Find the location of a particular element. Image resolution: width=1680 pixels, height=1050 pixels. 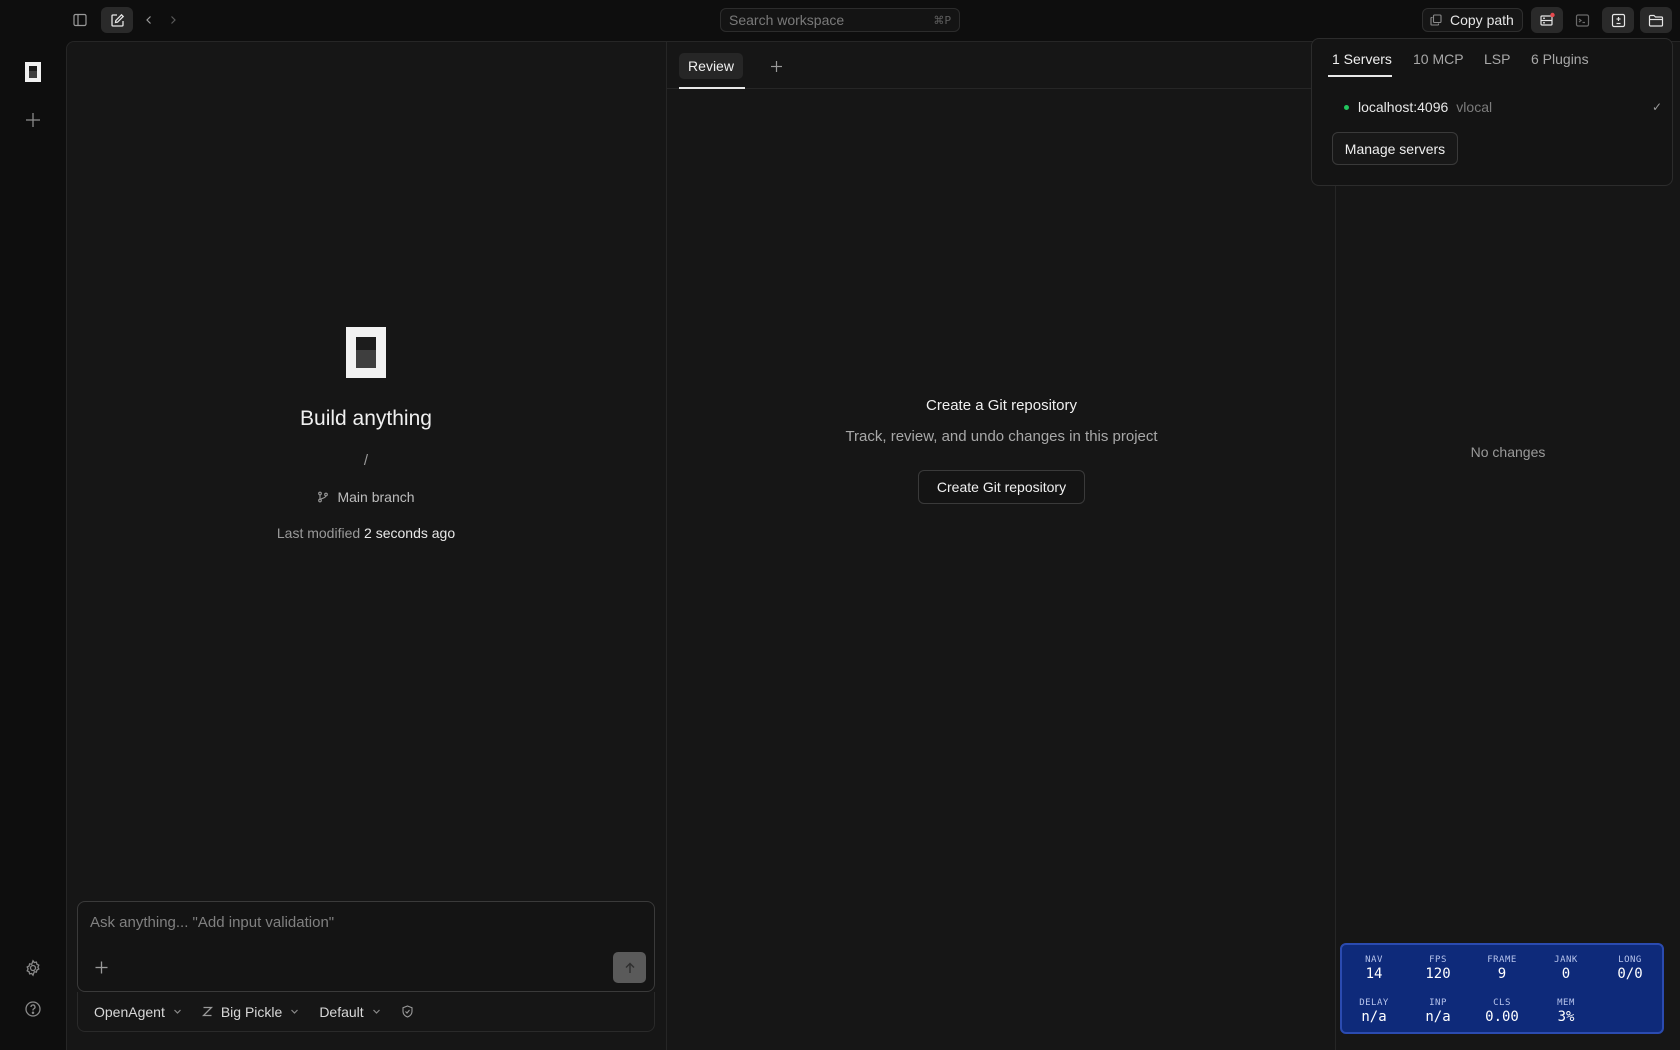

prompt-box is located at coordinates (366, 946).